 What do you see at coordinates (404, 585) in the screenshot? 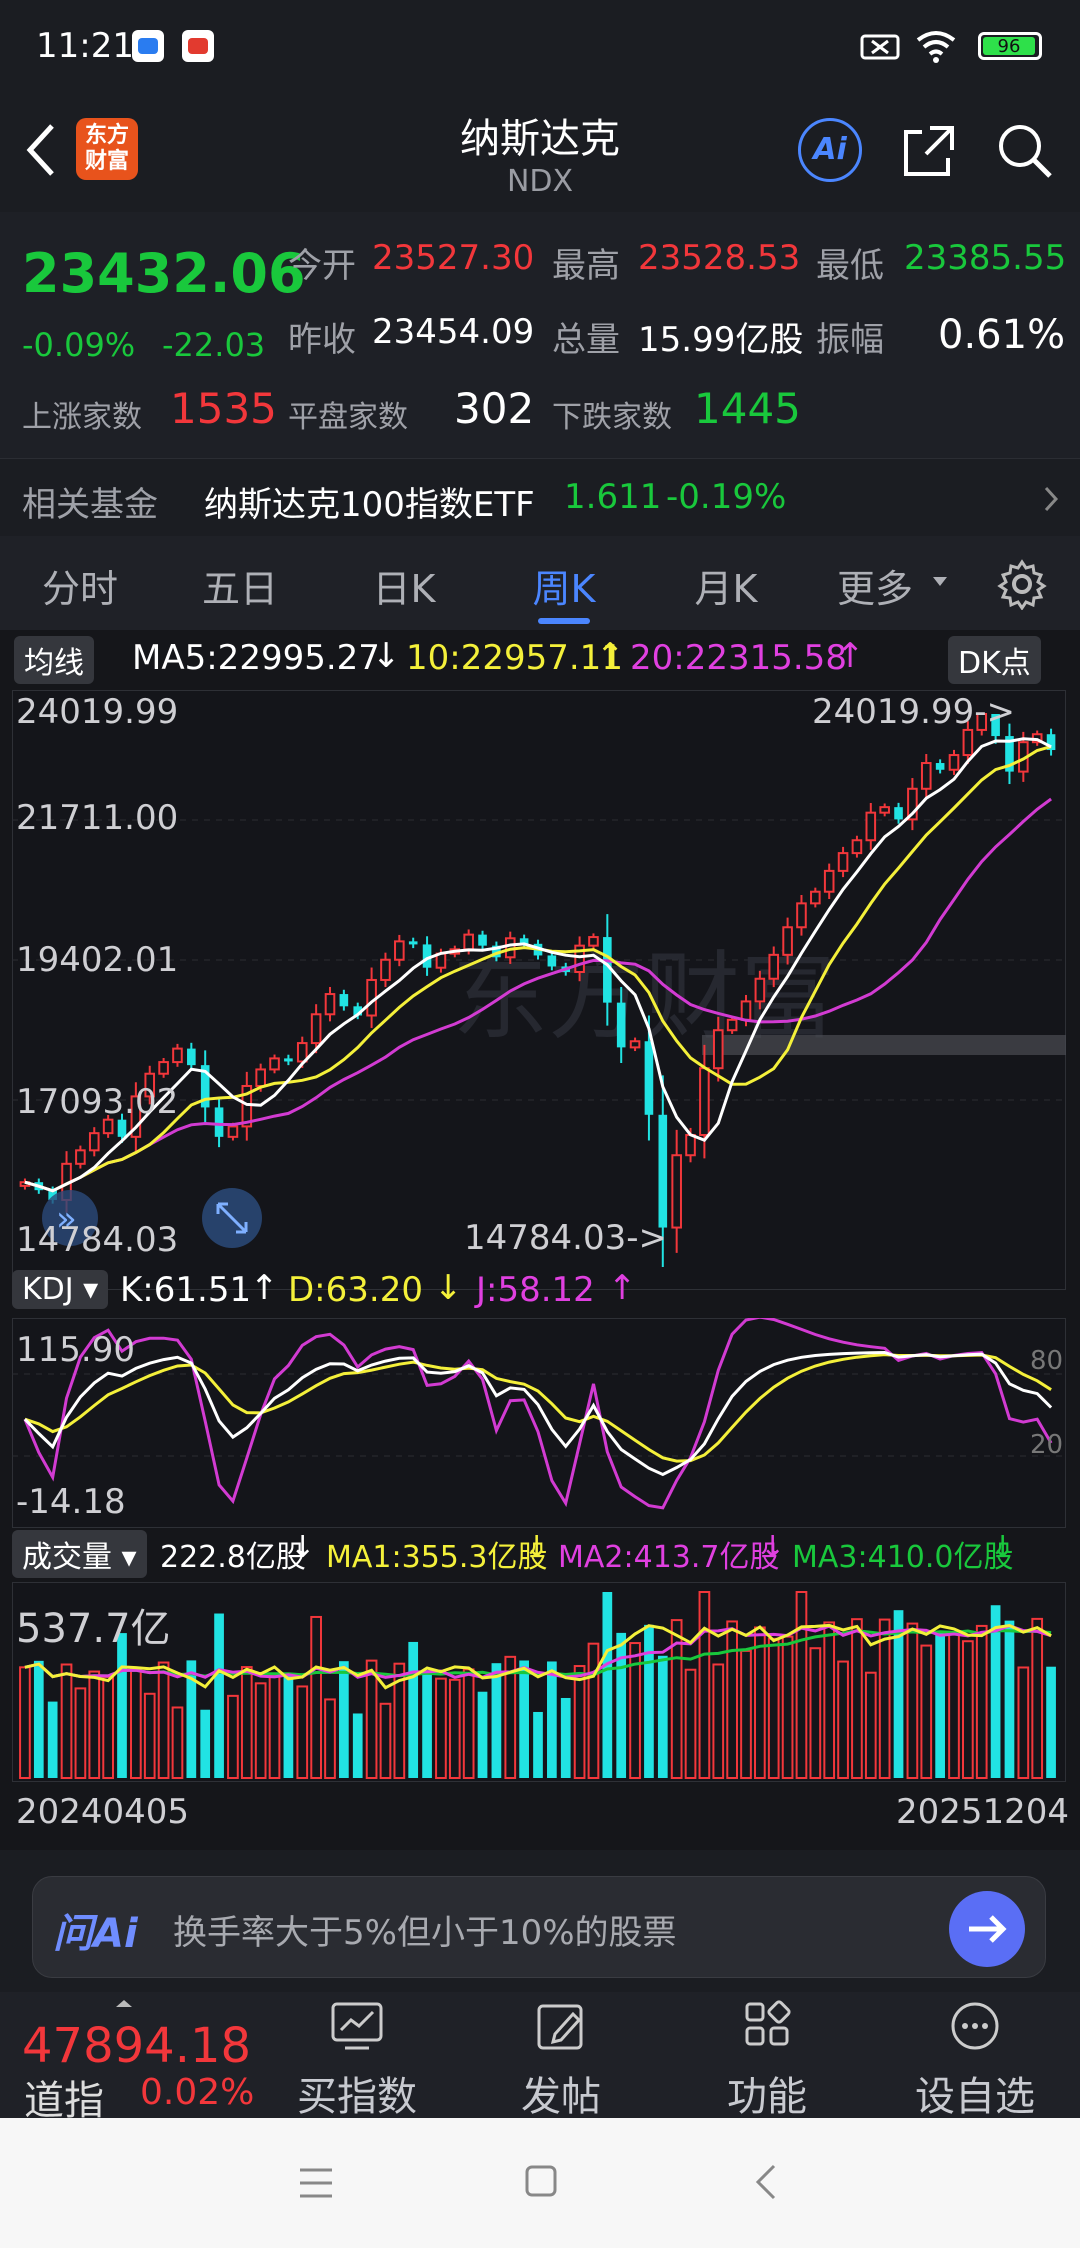
I see `tab-daily-k: 日K` at bounding box center [404, 585].